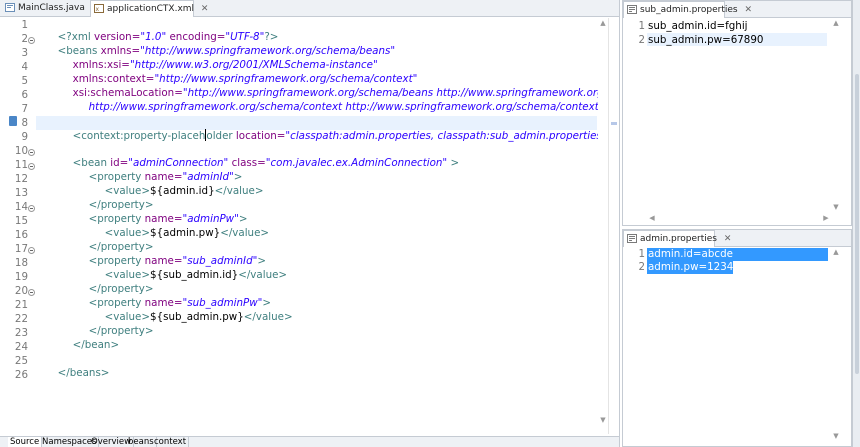 The height and width of the screenshot is (447, 860). What do you see at coordinates (613, 226) in the screenshot?
I see `overview-ruler` at bounding box center [613, 226].